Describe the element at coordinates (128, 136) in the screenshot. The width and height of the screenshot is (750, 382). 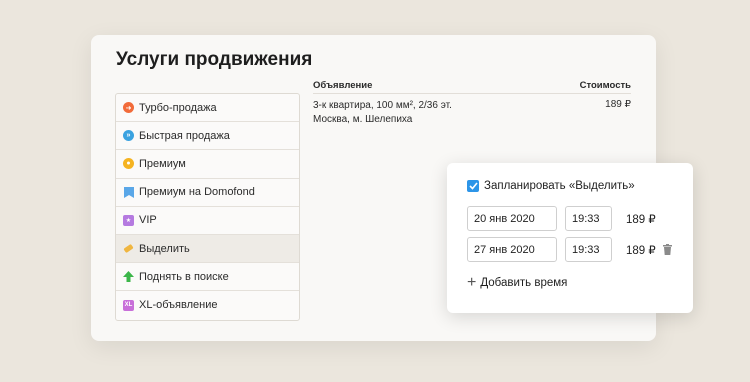
I see `quick-sale-icon: »` at that location.